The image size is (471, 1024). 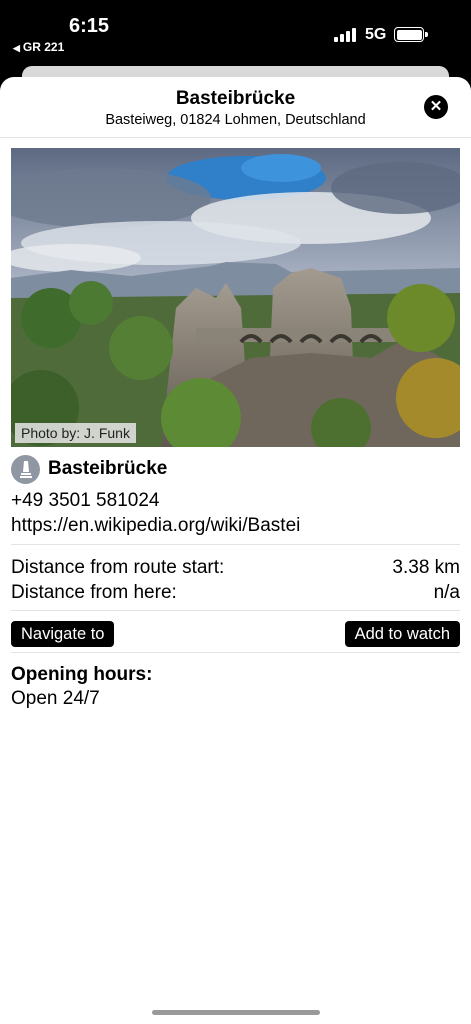 What do you see at coordinates (63, 634) in the screenshot?
I see `navigate-to-button: Navigate to` at bounding box center [63, 634].